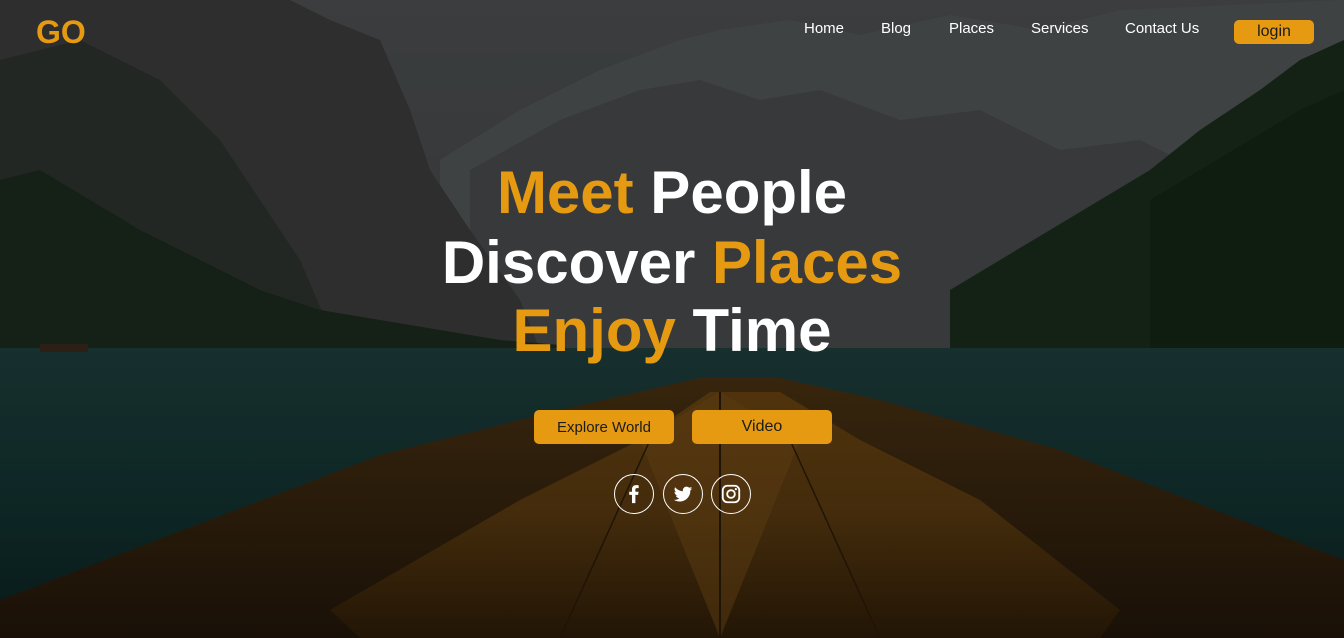 Image resolution: width=1344 pixels, height=638 pixels. I want to click on login-button: login, so click(1274, 32).